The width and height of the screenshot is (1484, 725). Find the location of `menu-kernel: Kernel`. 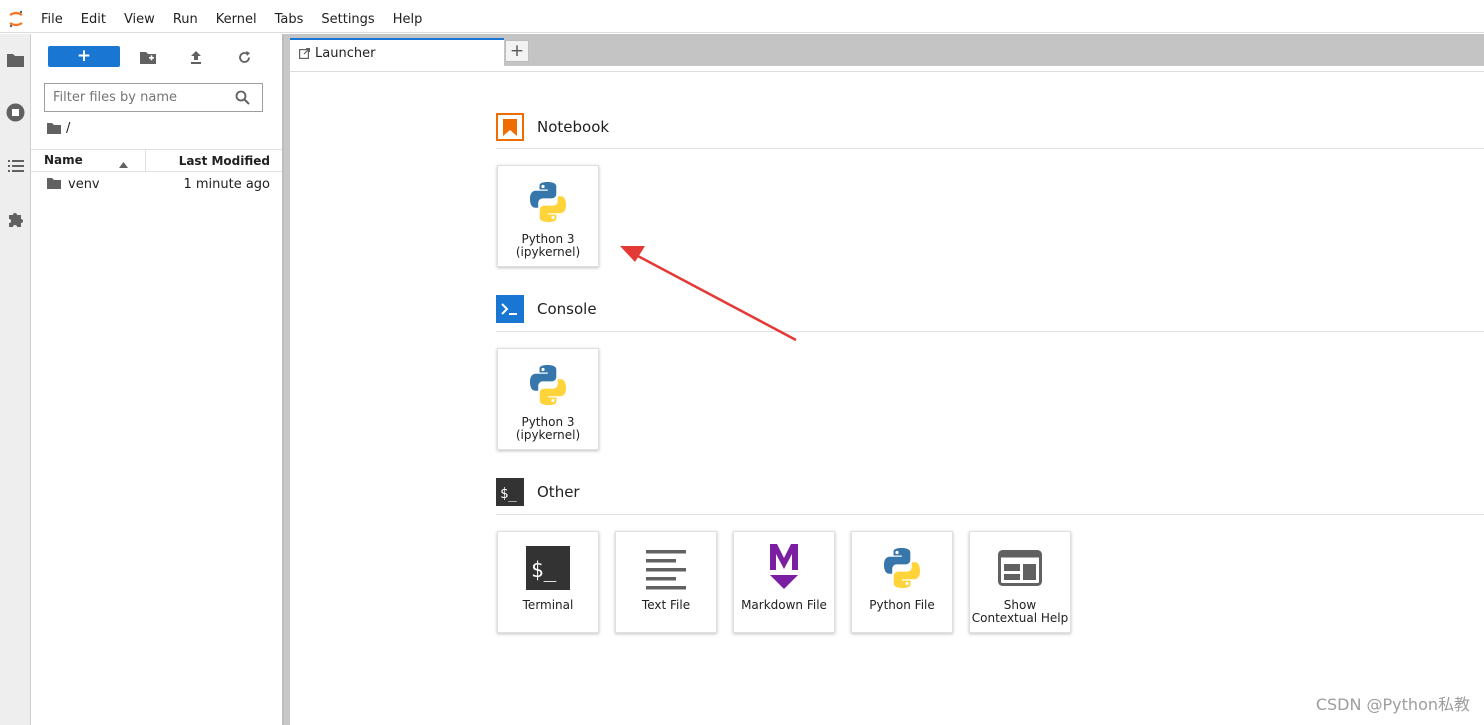

menu-kernel: Kernel is located at coordinates (236, 19).